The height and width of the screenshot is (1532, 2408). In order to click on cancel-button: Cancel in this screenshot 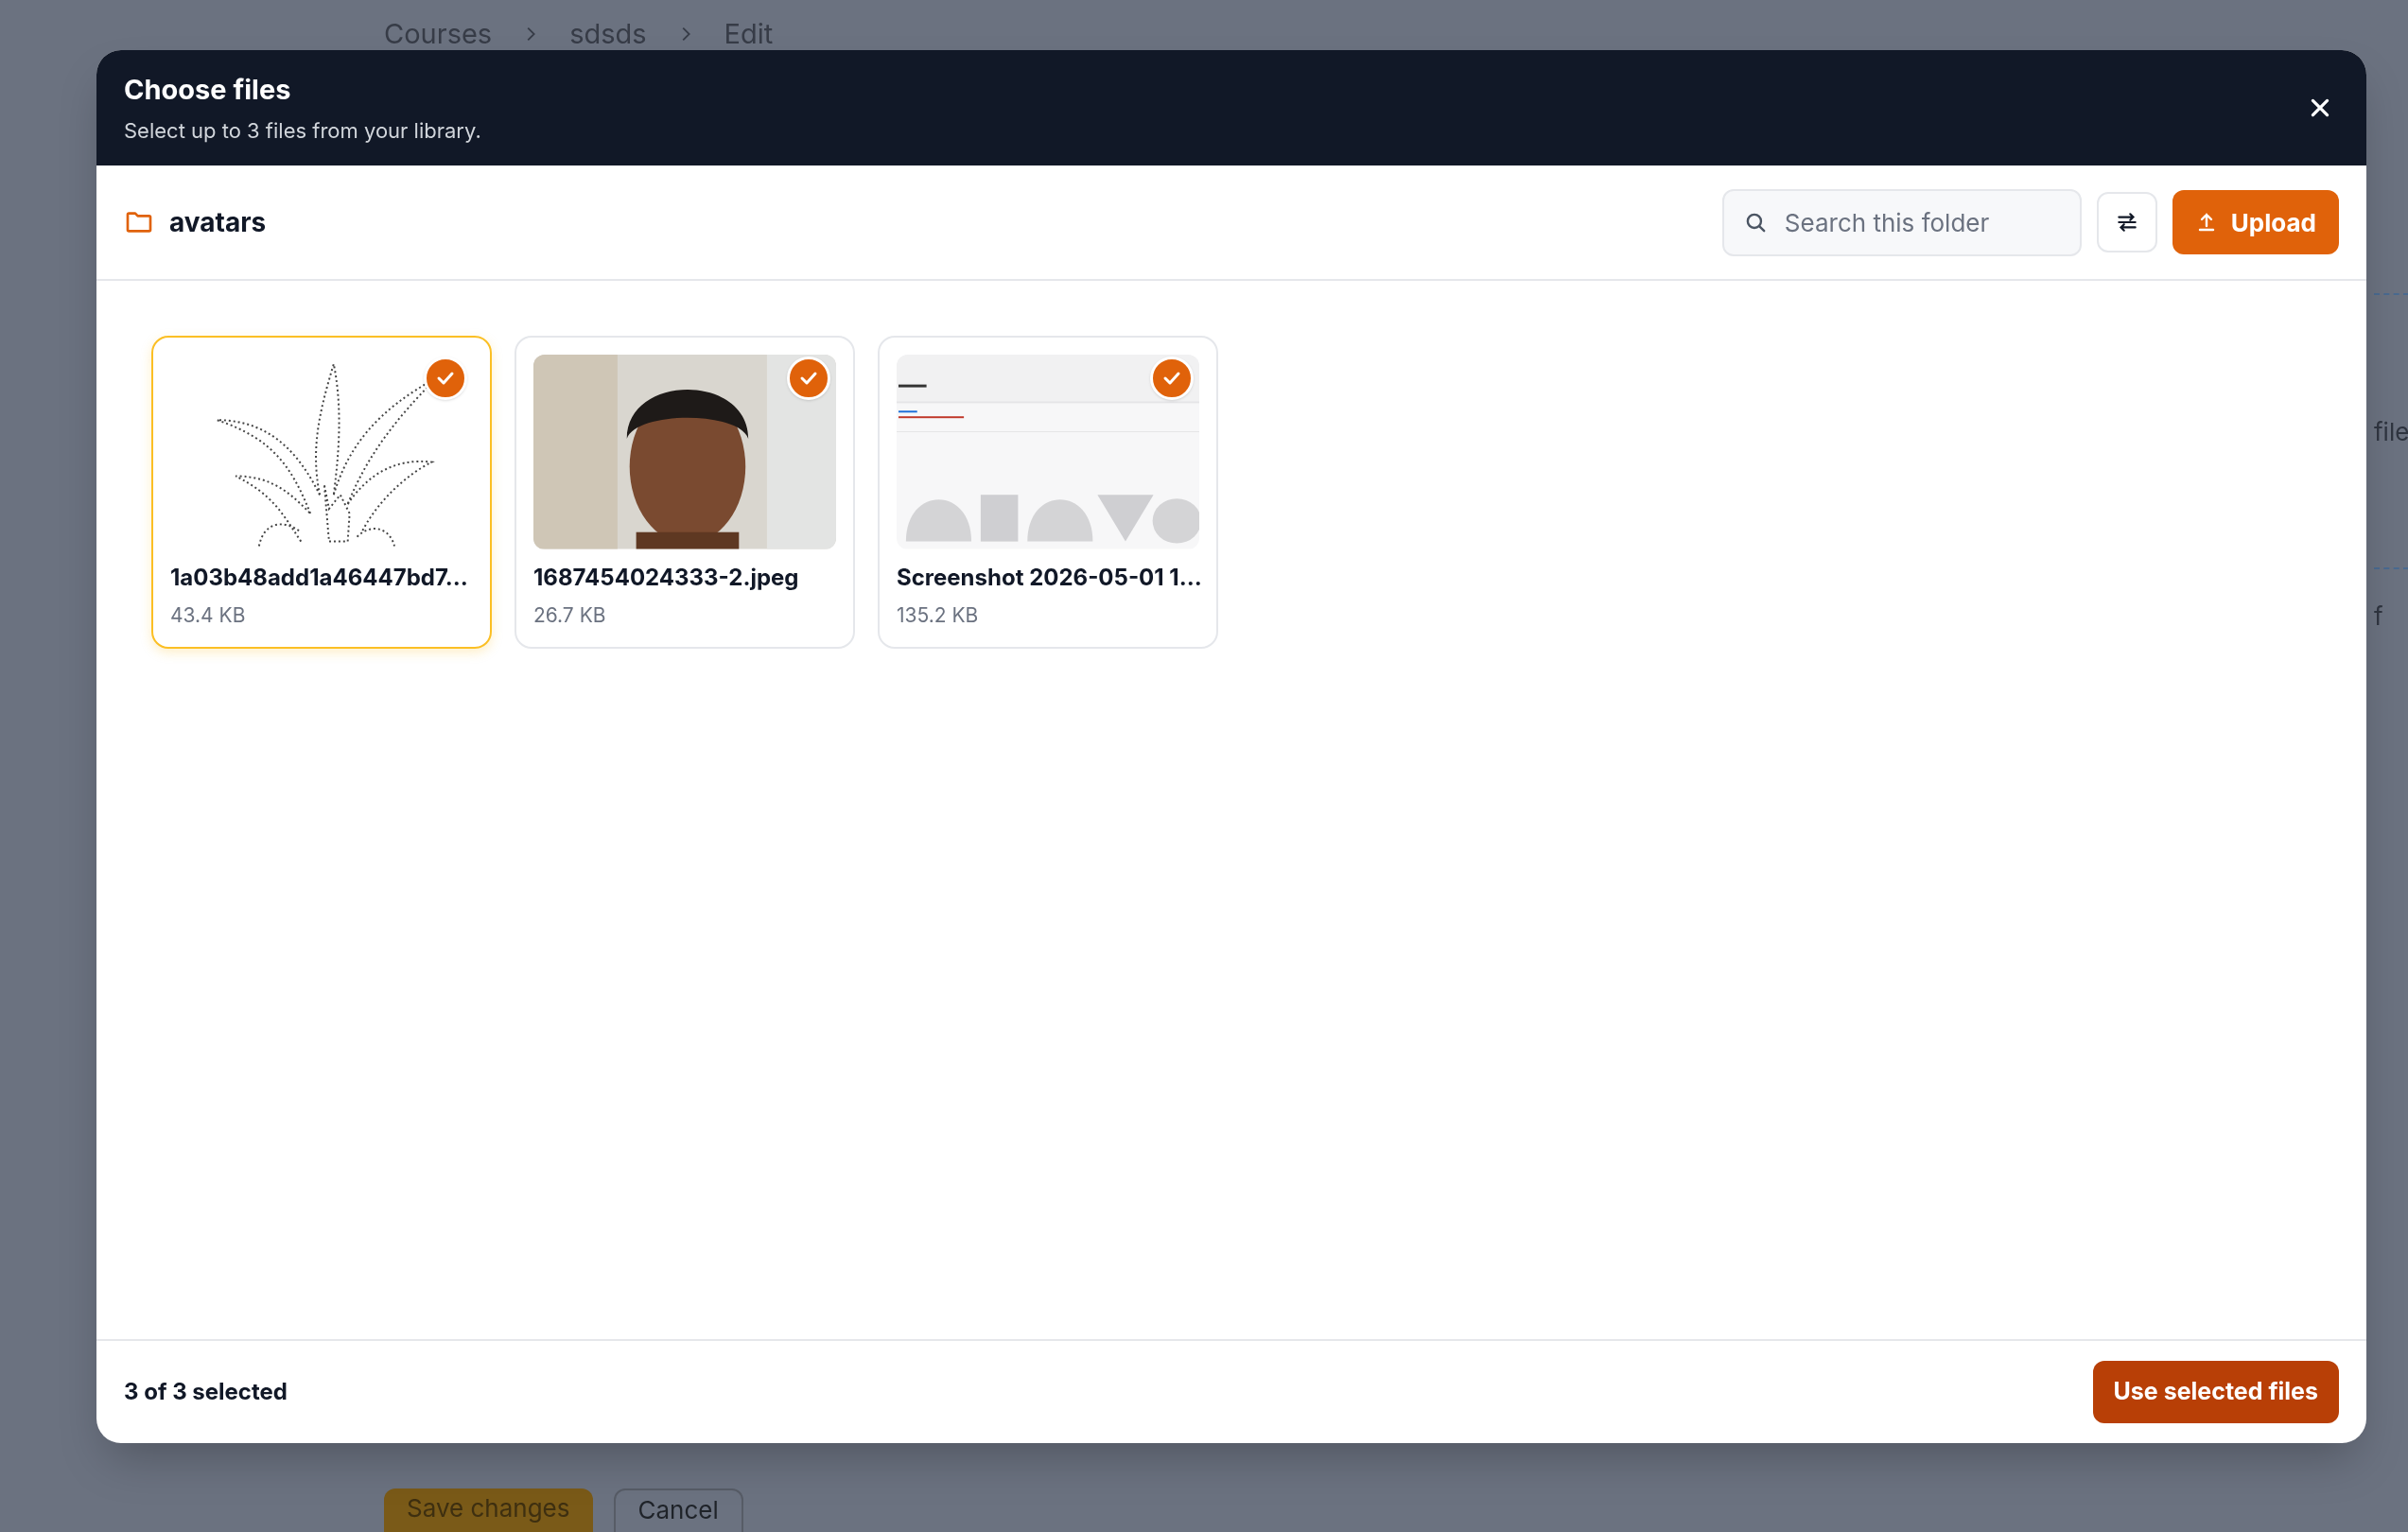, I will do `click(678, 1510)`.